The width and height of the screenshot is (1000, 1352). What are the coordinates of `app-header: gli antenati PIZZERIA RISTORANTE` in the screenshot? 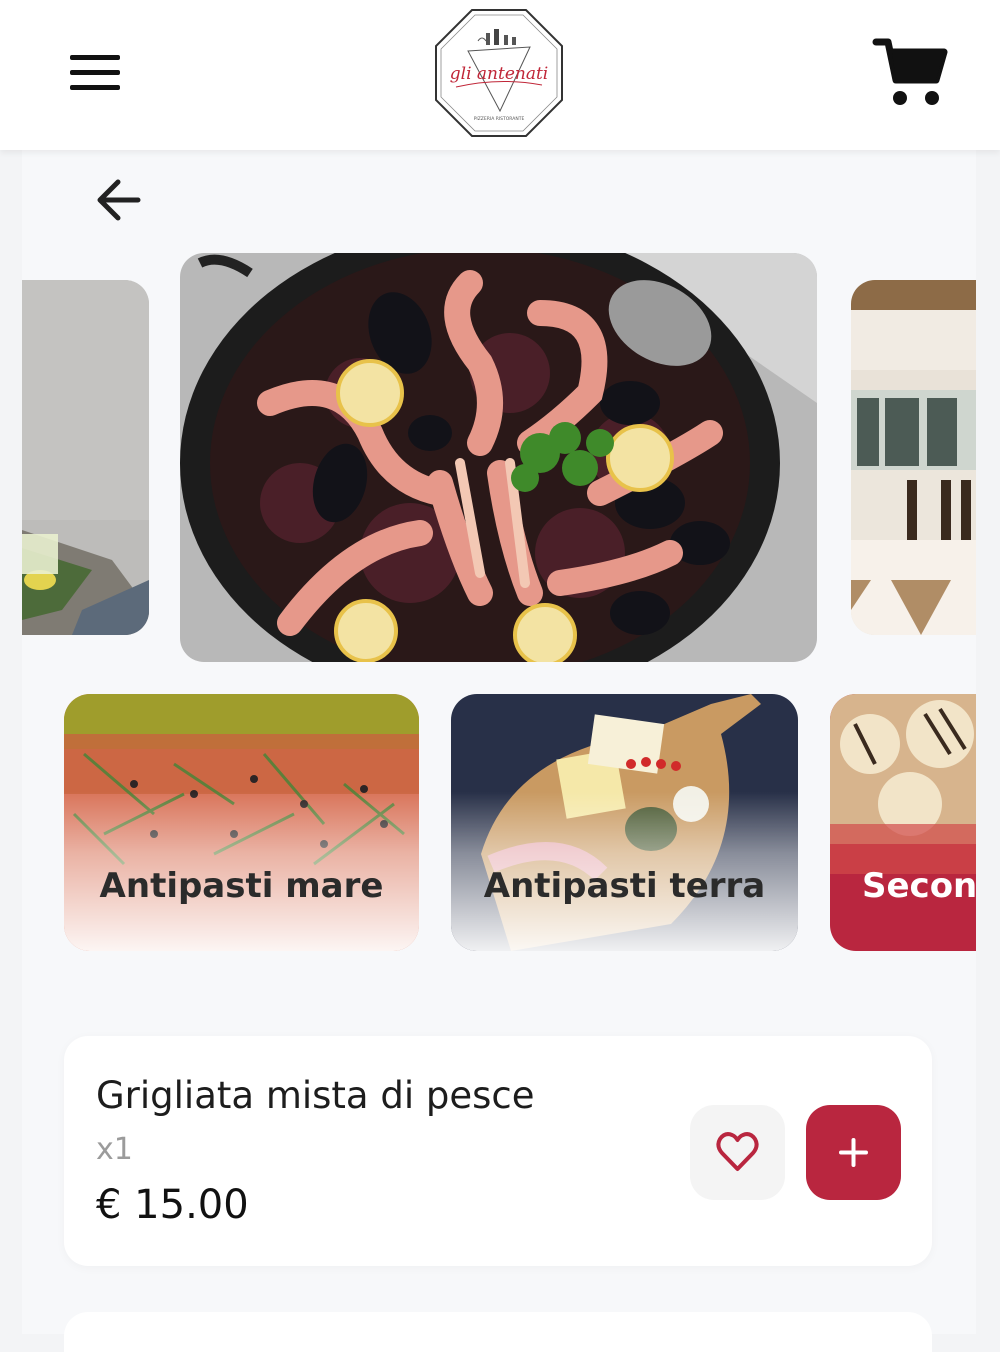 It's located at (500, 75).